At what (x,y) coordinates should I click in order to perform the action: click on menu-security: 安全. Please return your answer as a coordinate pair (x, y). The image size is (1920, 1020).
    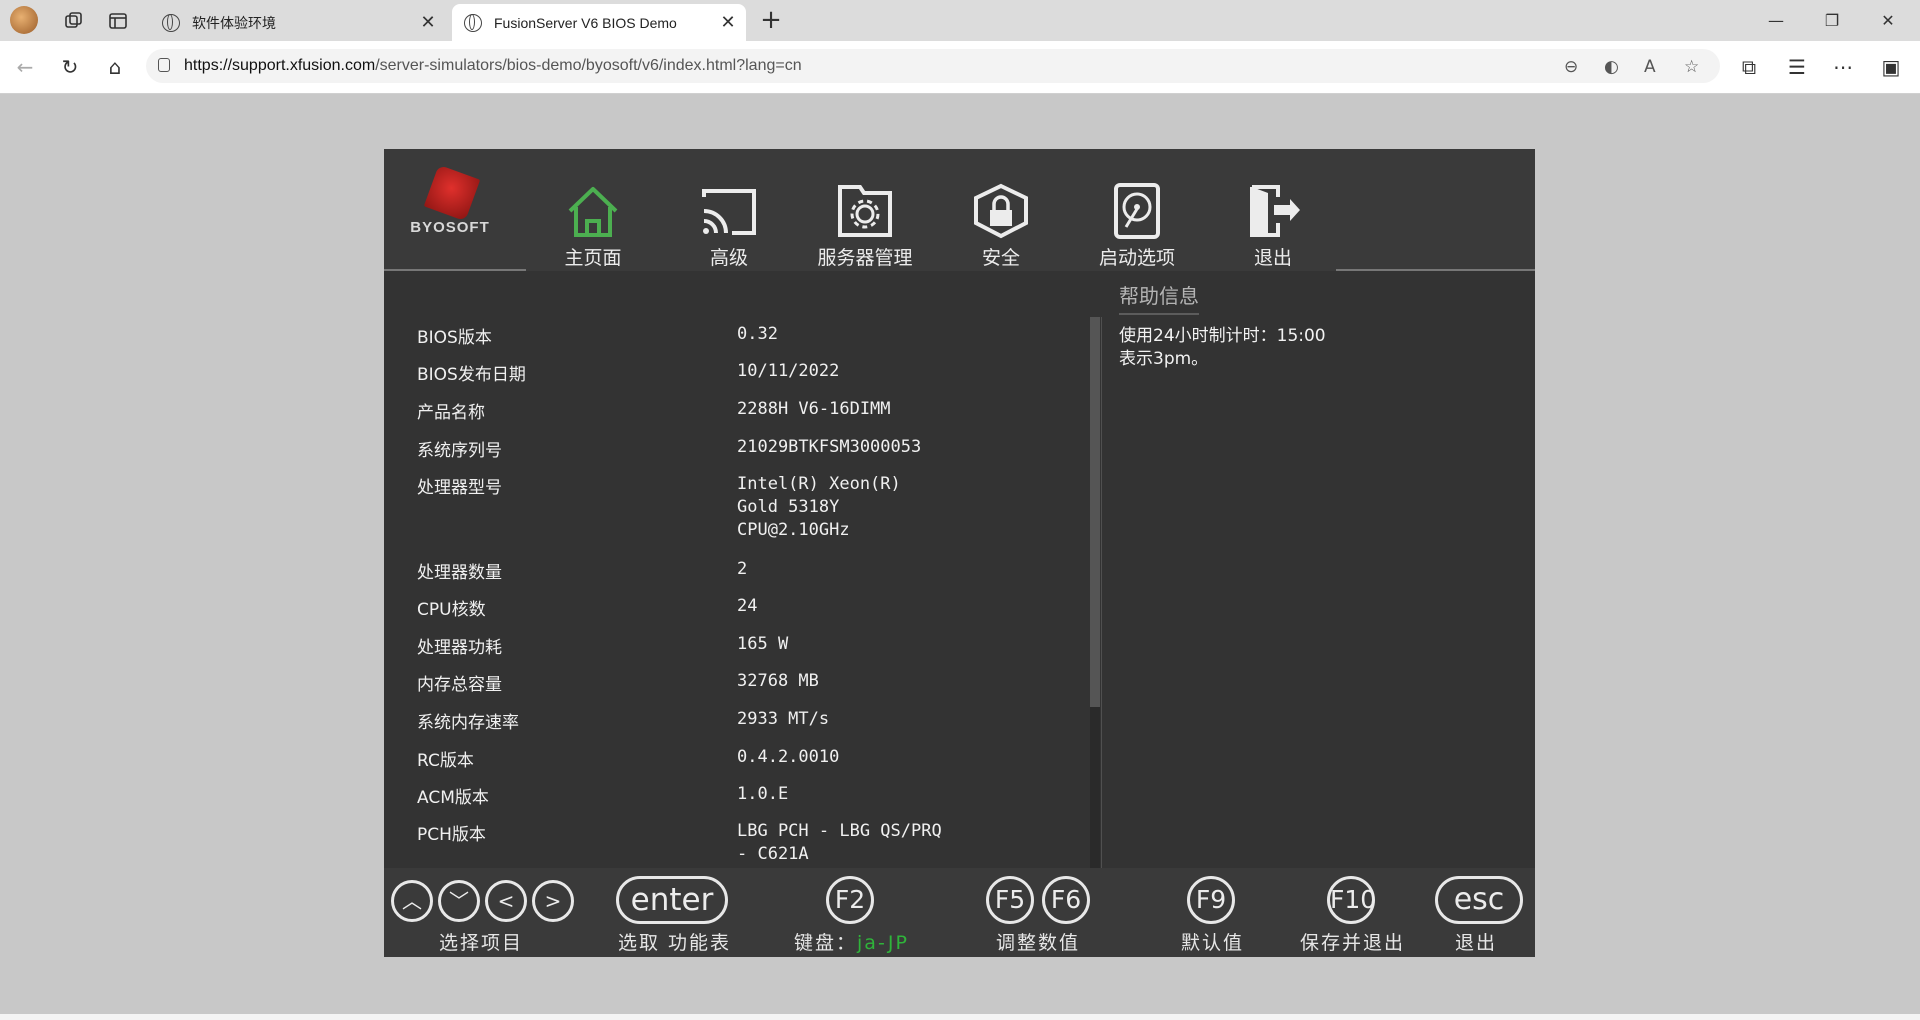
    Looking at the image, I should click on (1001, 226).